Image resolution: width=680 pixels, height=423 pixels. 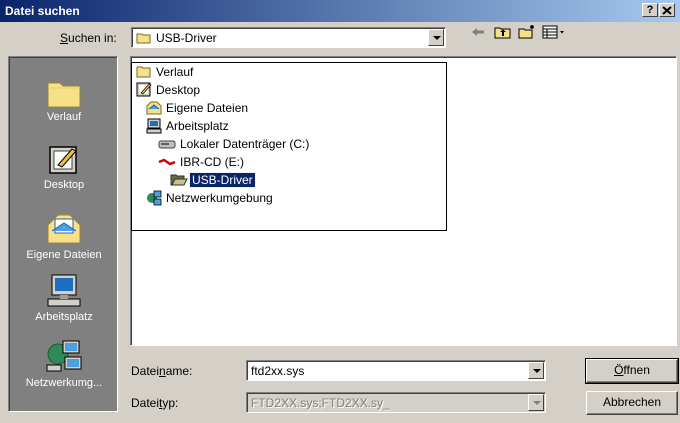 I want to click on filetype-dropdown-button, so click(x=536, y=402).